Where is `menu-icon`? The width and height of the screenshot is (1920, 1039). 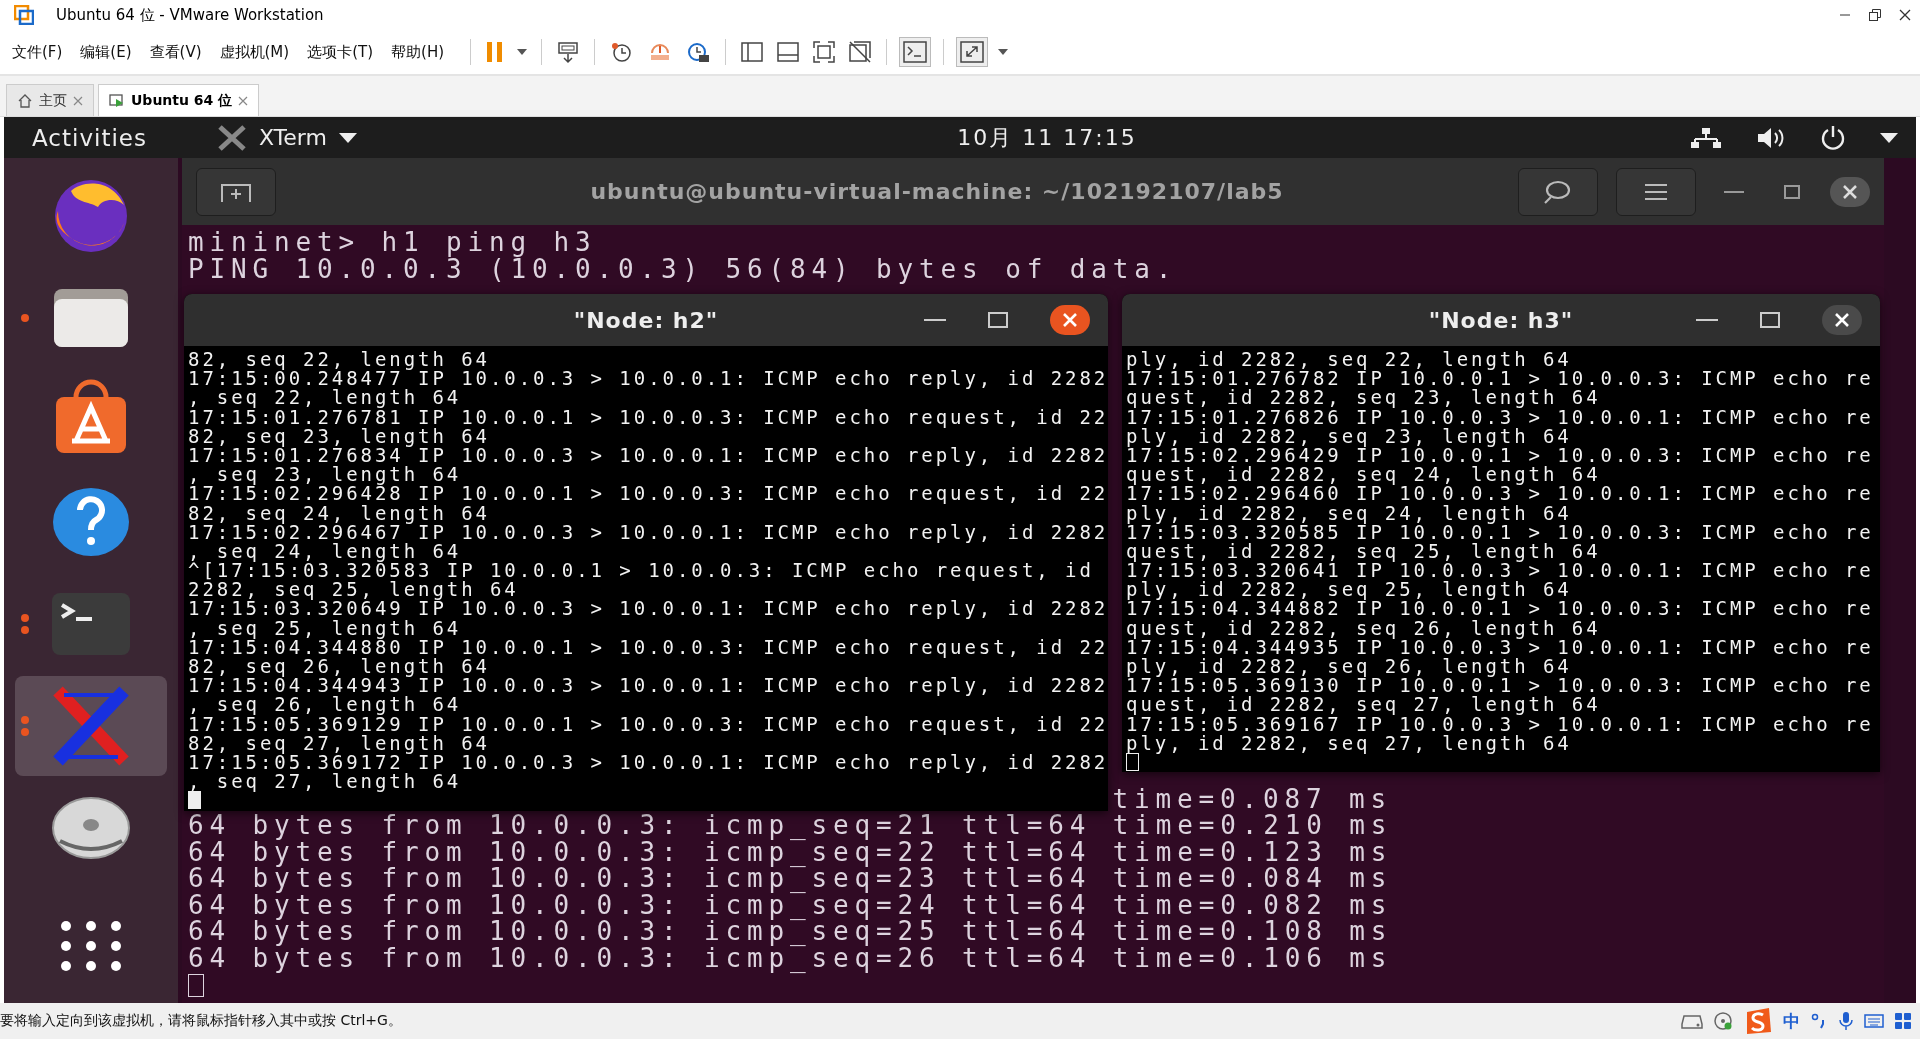
menu-icon is located at coordinates (1656, 191).